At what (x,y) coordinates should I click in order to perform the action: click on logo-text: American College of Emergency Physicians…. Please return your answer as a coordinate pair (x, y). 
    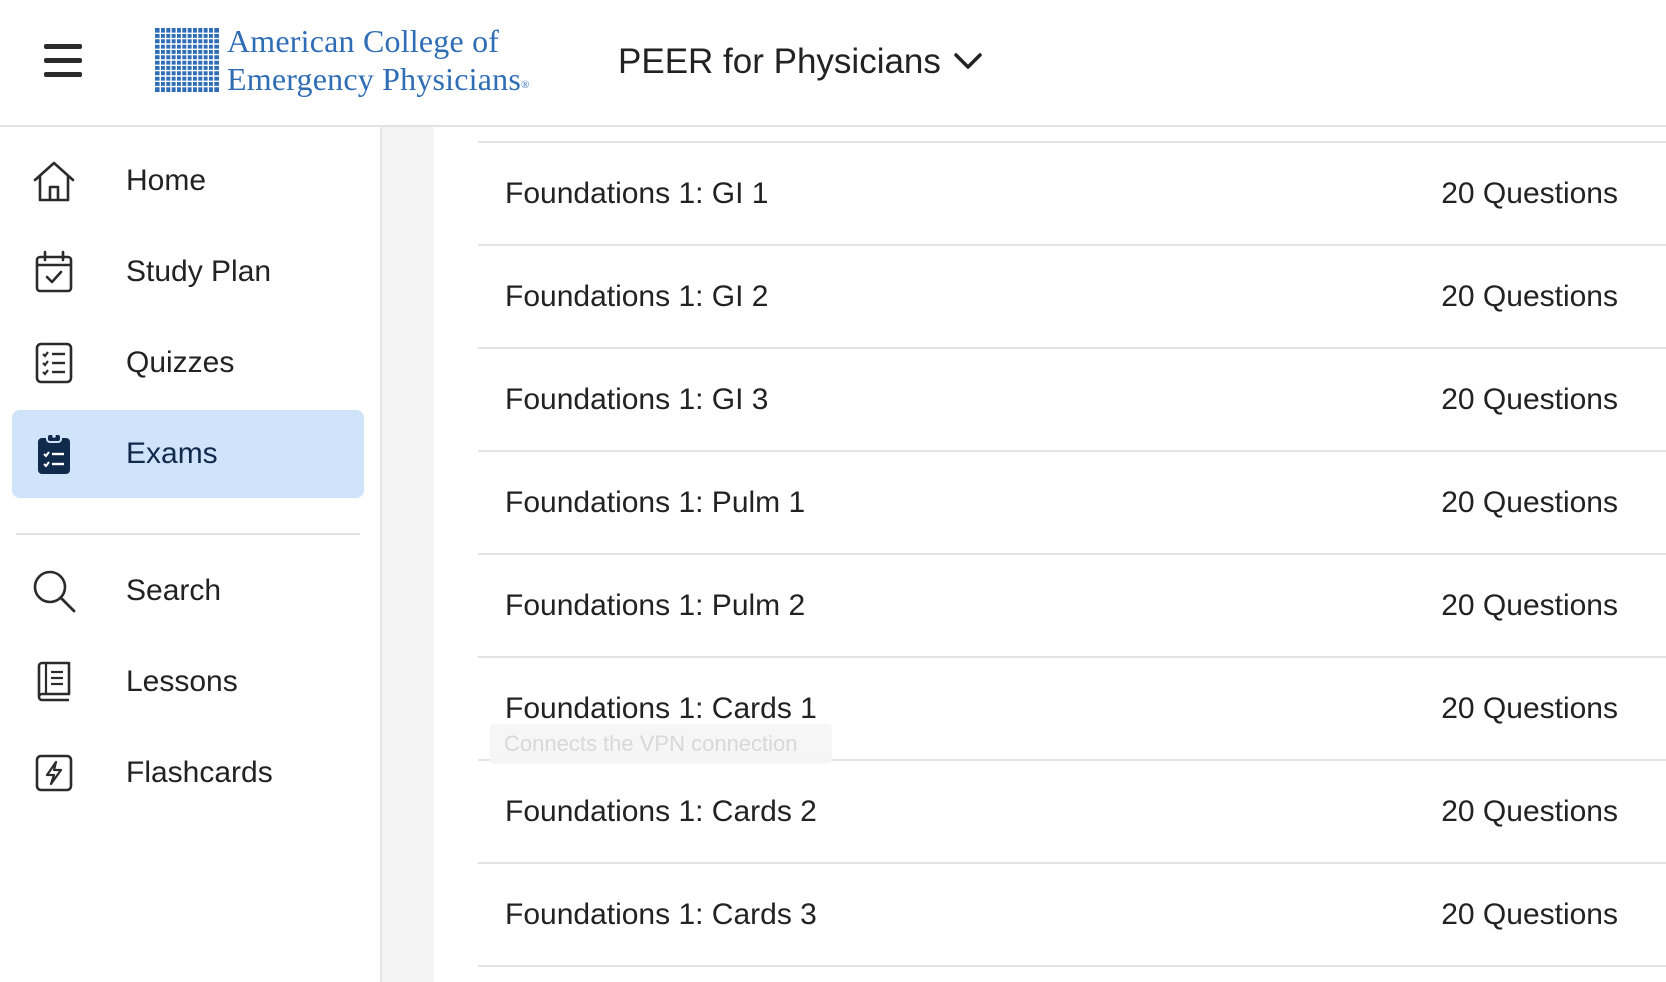
    Looking at the image, I should click on (378, 60).